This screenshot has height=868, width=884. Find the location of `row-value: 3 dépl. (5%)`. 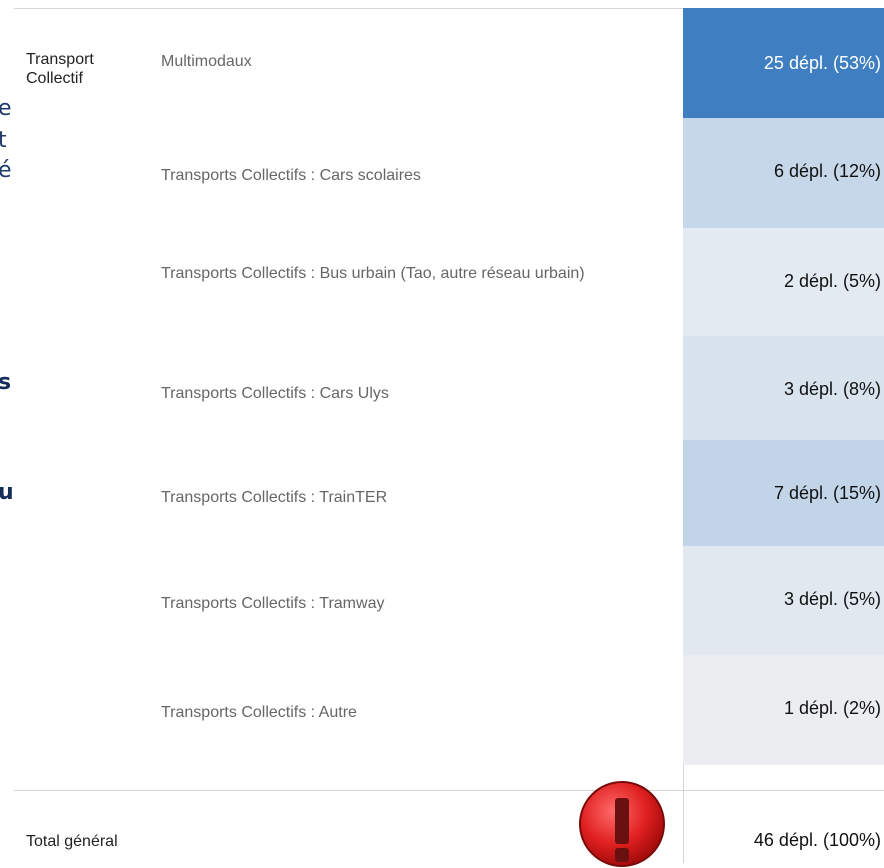

row-value: 3 dépl. (5%) is located at coordinates (832, 599).